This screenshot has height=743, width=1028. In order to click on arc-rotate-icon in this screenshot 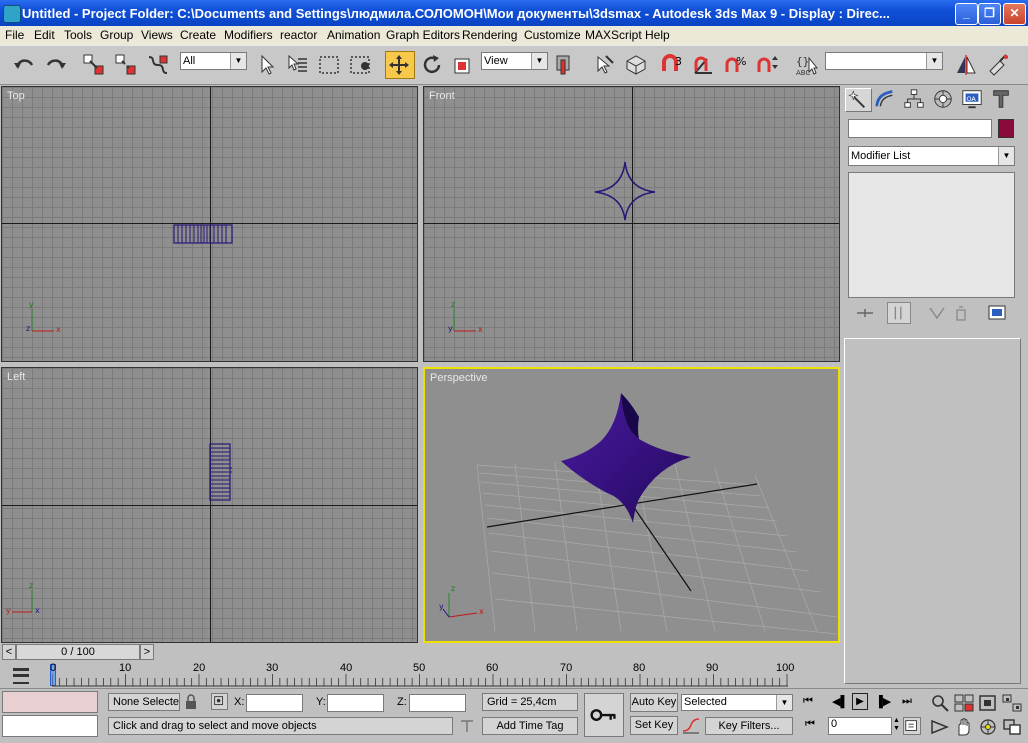, I will do `click(988, 727)`.